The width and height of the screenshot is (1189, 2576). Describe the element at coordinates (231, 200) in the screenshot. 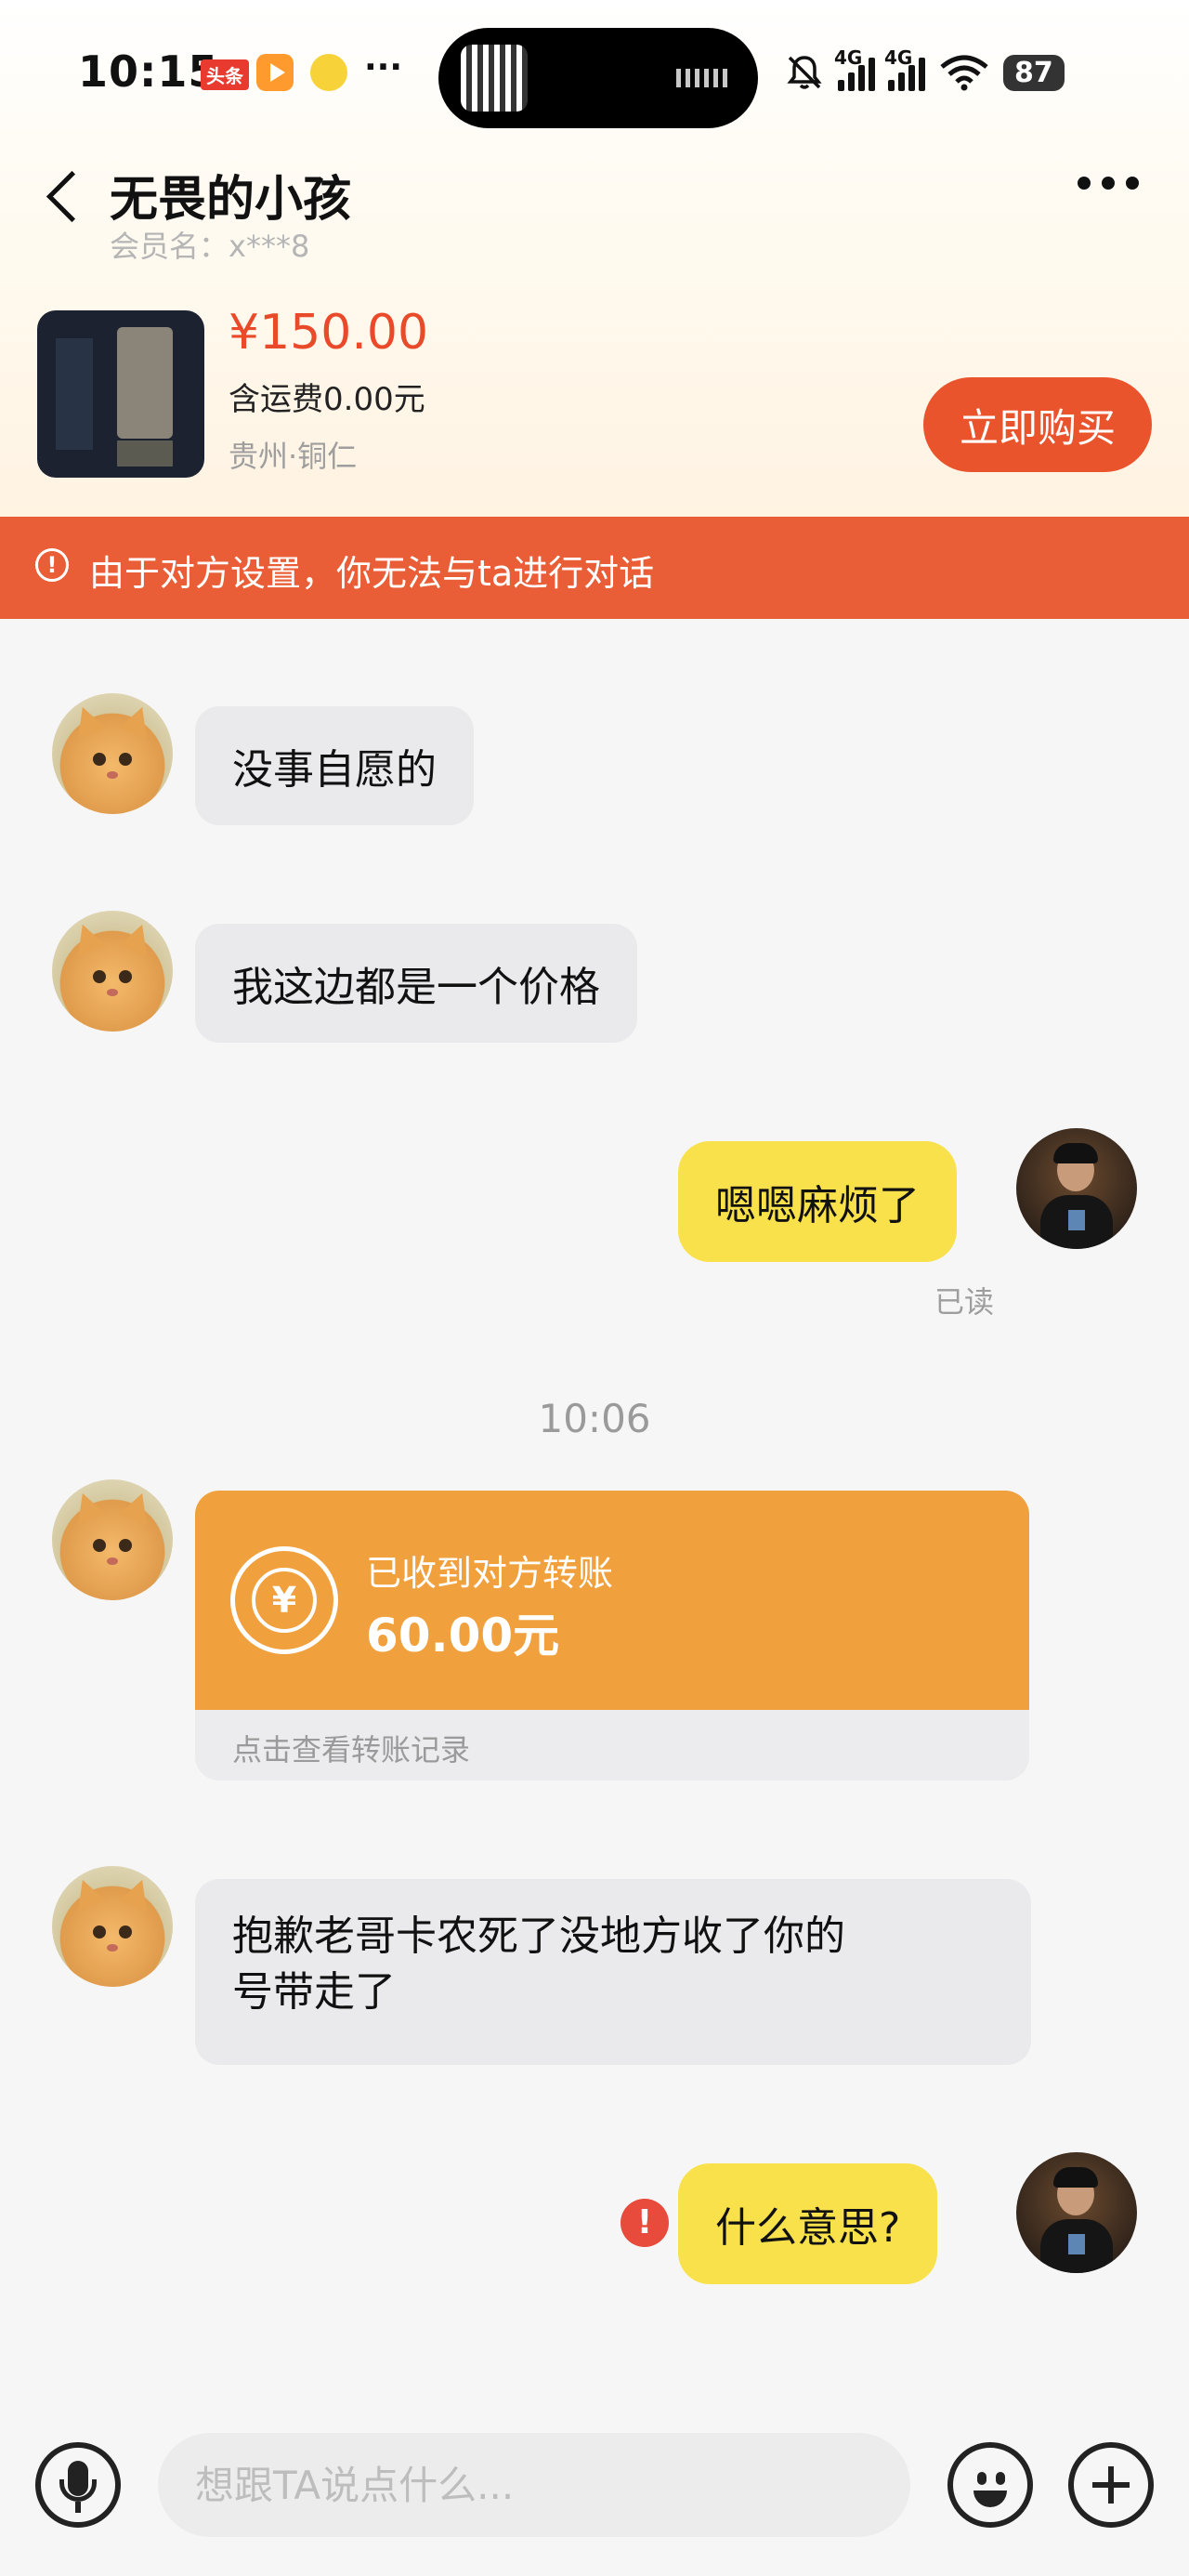

I see `chat-title: 无畏的小孩` at that location.